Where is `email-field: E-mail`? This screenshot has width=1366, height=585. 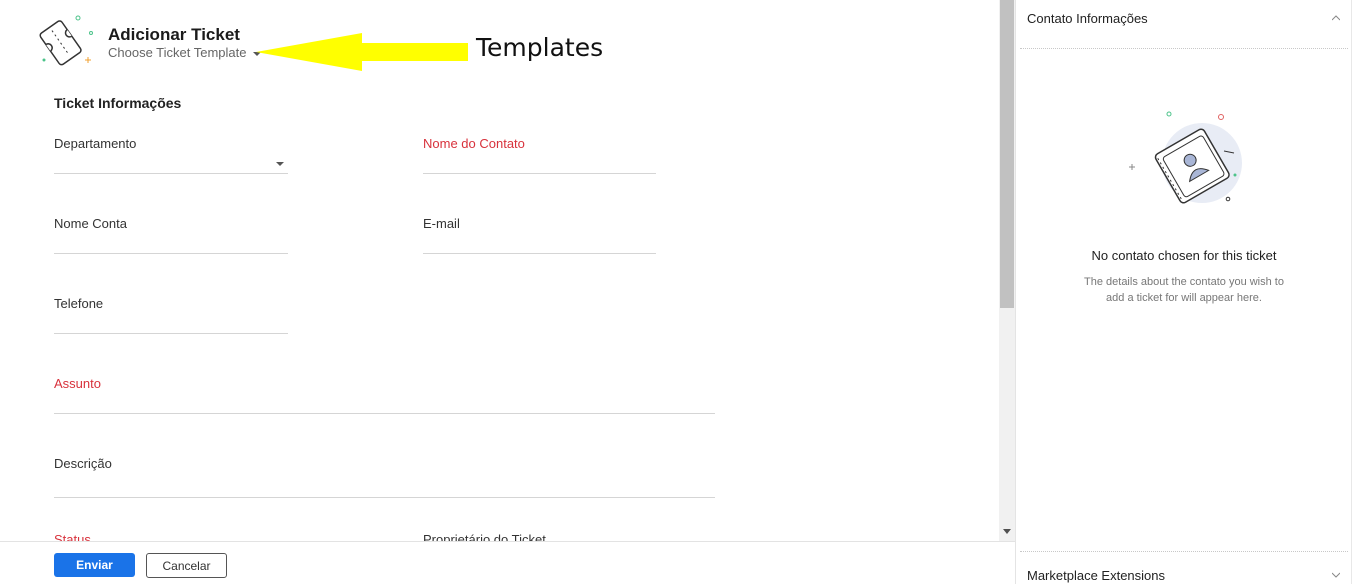
email-field: E-mail is located at coordinates (539, 239).